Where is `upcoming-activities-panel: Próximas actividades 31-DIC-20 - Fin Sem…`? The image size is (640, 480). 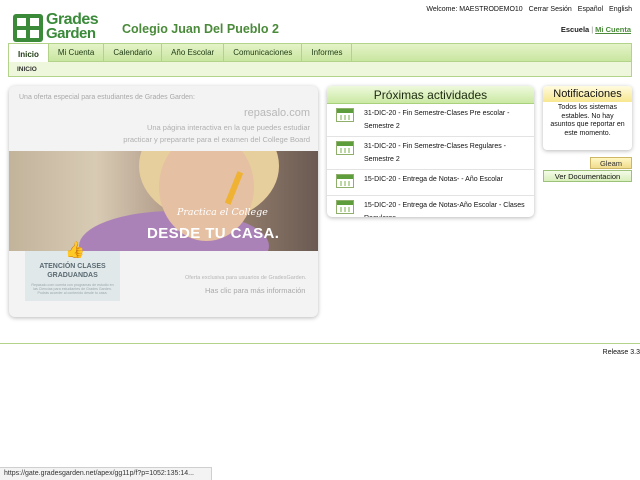 upcoming-activities-panel: Próximas actividades 31-DIC-20 - Fin Sem… is located at coordinates (430, 151).